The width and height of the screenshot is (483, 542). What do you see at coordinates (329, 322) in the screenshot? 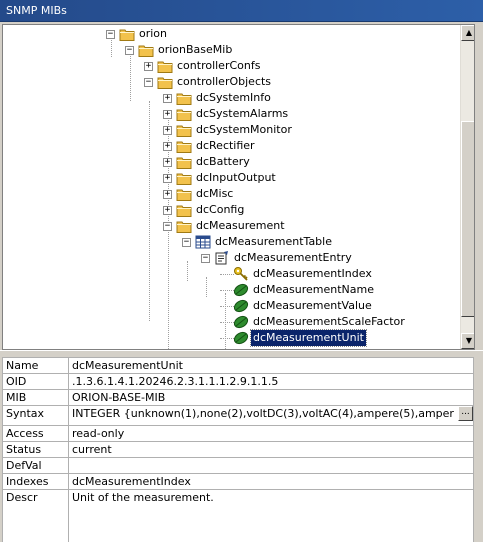
I see `tree-node-label: dcMeasurementScaleFactor` at bounding box center [329, 322].